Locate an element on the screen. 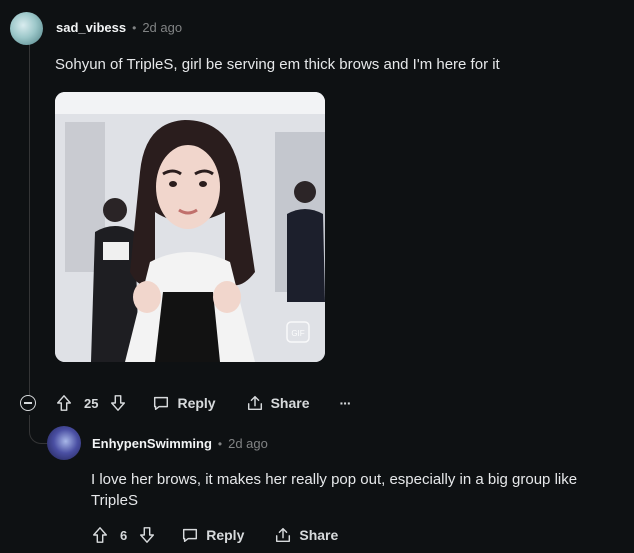 This screenshot has height=553, width=634. vote-group: 25 is located at coordinates (91, 403).